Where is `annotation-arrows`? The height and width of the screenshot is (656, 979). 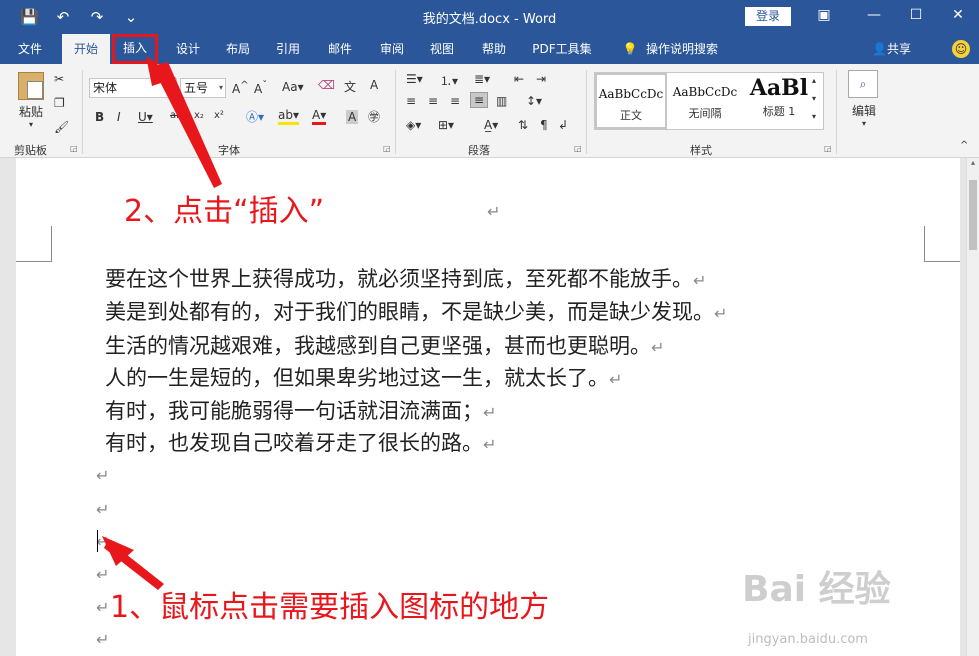 annotation-arrows is located at coordinates (162, 323).